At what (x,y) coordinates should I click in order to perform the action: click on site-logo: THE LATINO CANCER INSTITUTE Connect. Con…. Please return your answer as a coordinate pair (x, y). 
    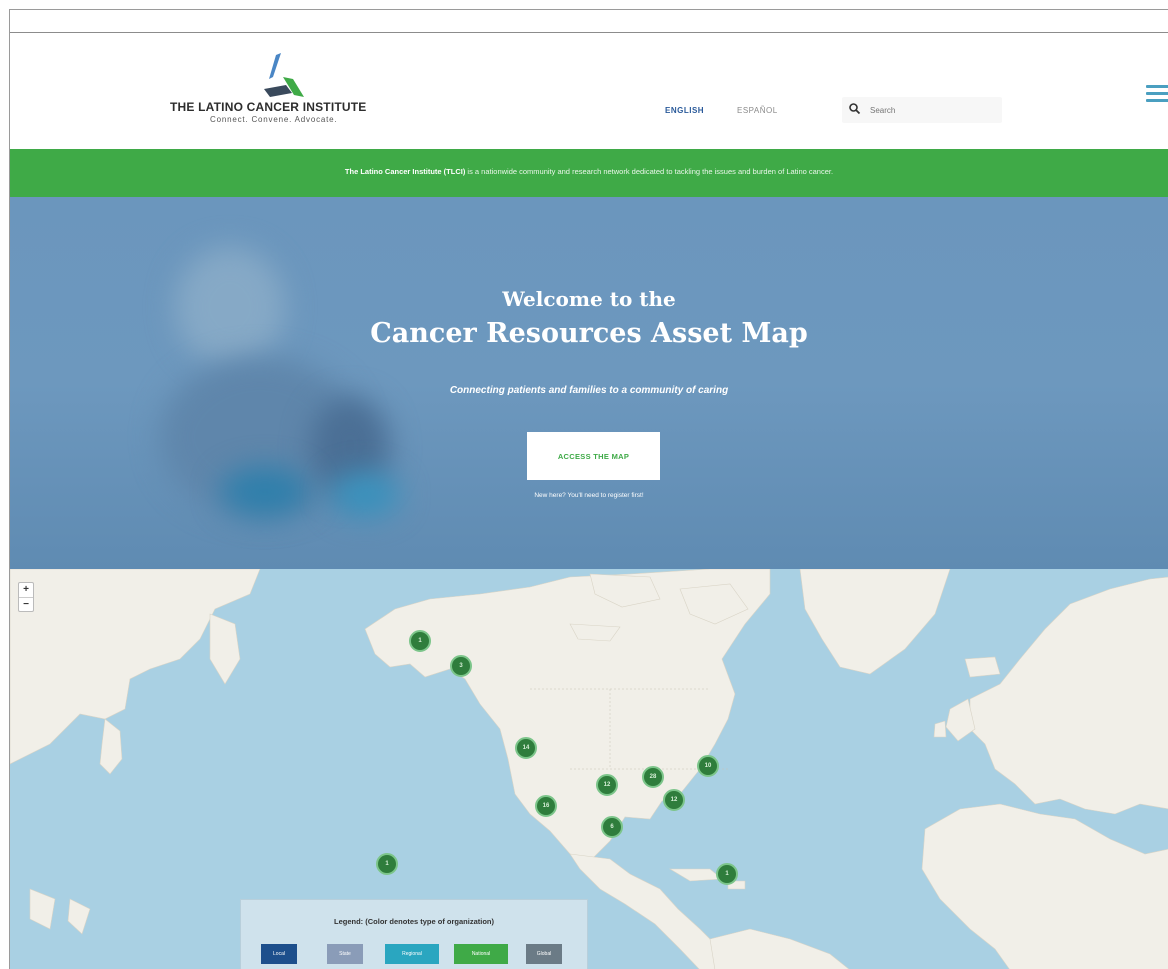
    Looking at the image, I should click on (285, 89).